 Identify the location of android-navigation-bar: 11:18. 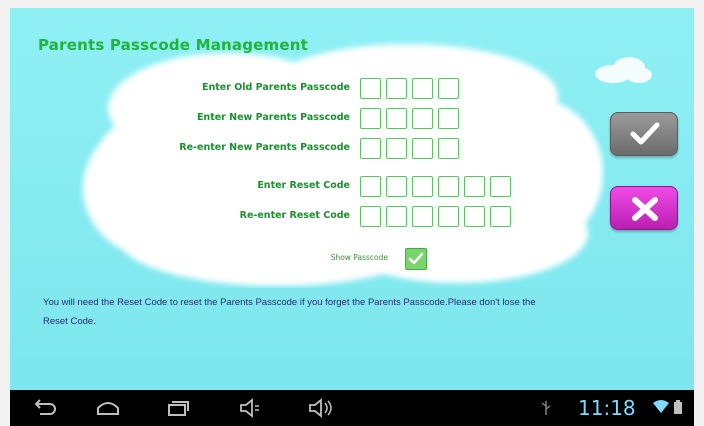
(352, 408).